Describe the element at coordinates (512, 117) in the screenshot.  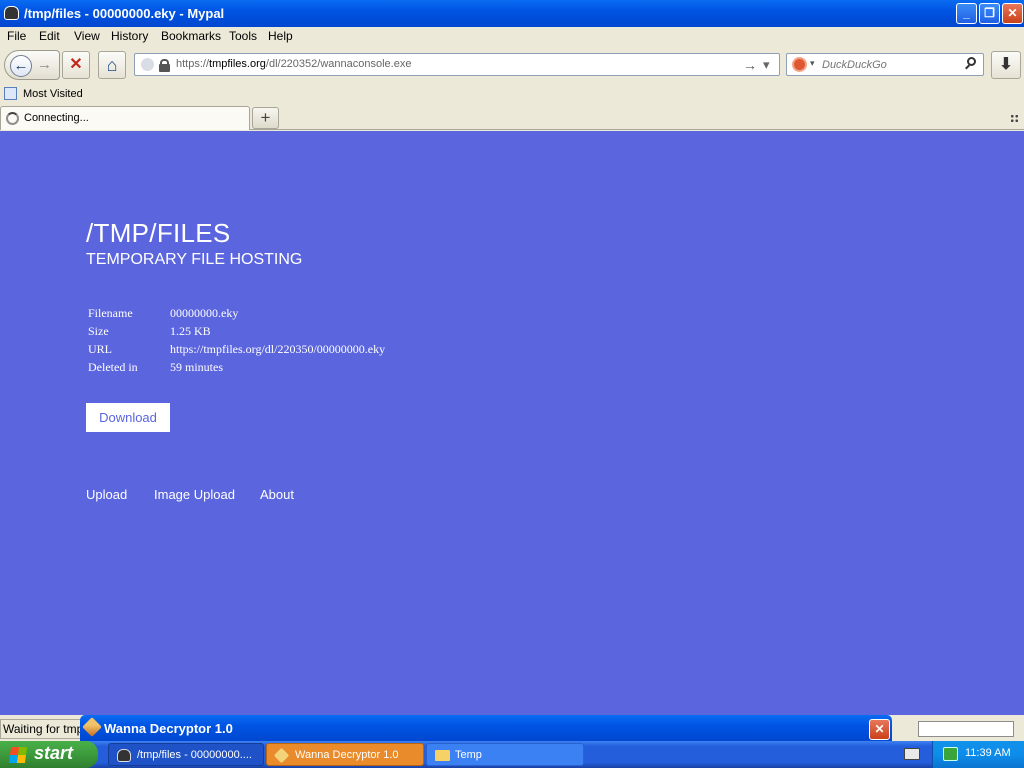
I see `tab-strip: Connecting... +` at that location.